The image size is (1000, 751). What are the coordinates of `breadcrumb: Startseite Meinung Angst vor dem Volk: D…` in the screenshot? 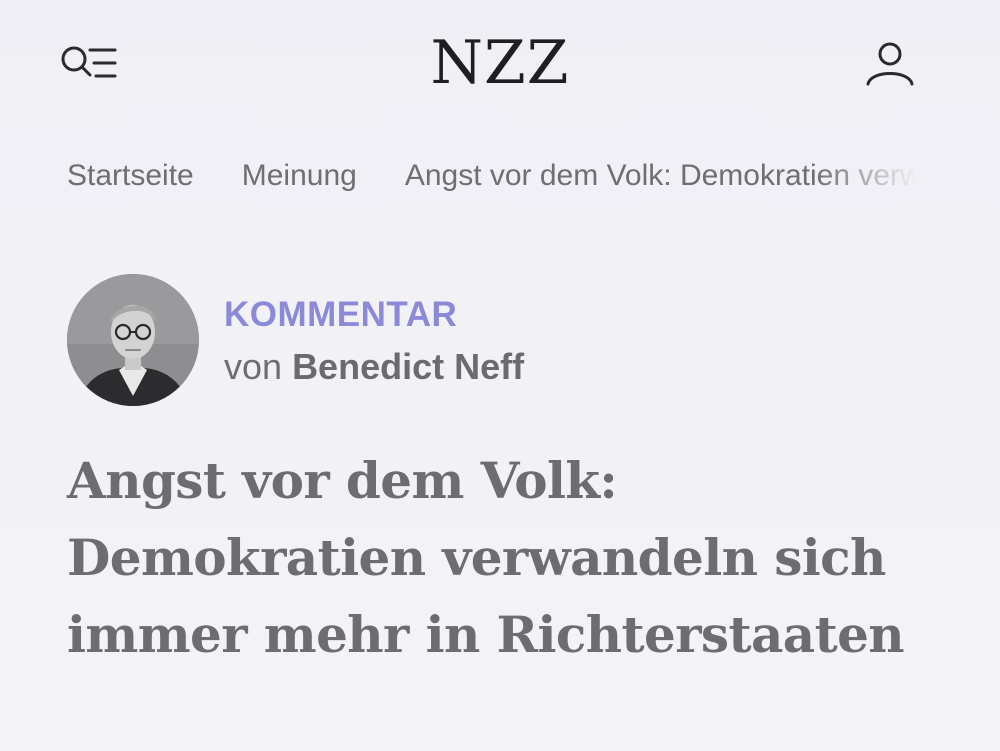 It's located at (492, 176).